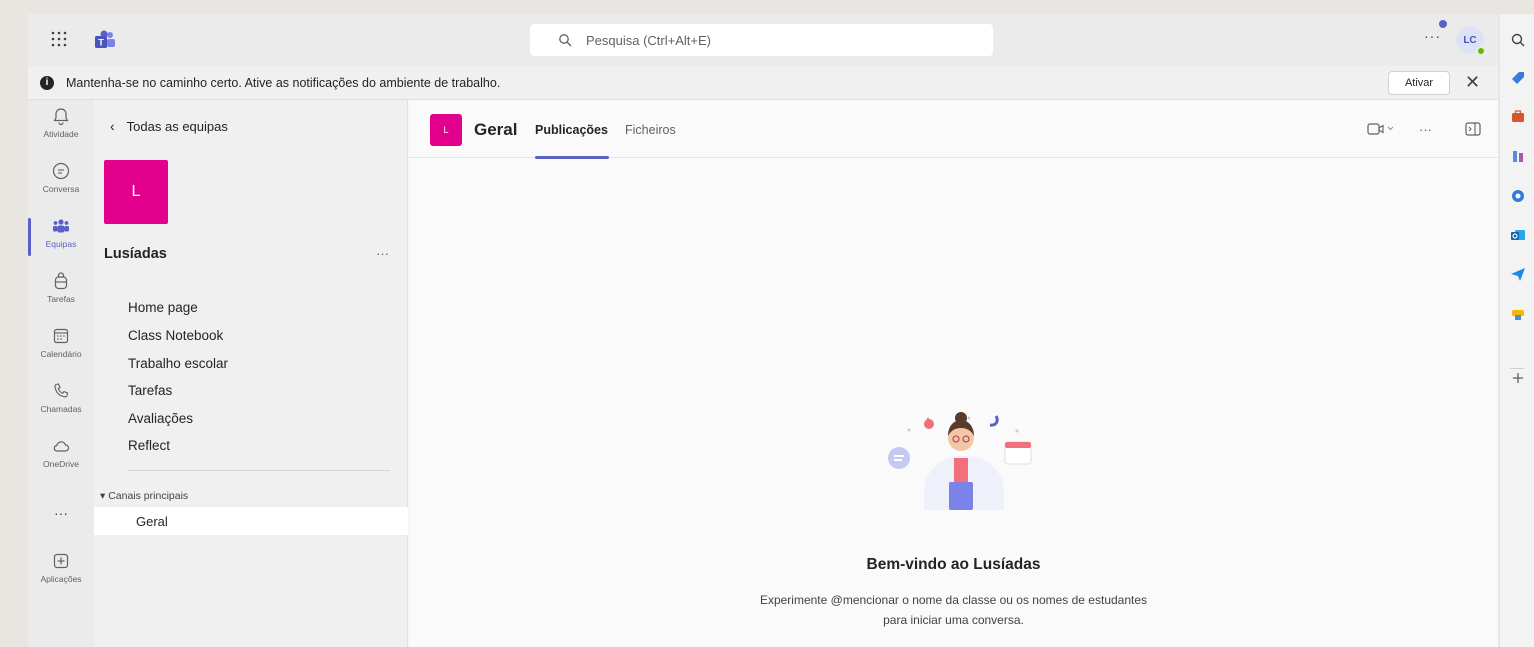 This screenshot has height=647, width=1534. I want to click on rail-item-teams: Equipas, so click(61, 236).